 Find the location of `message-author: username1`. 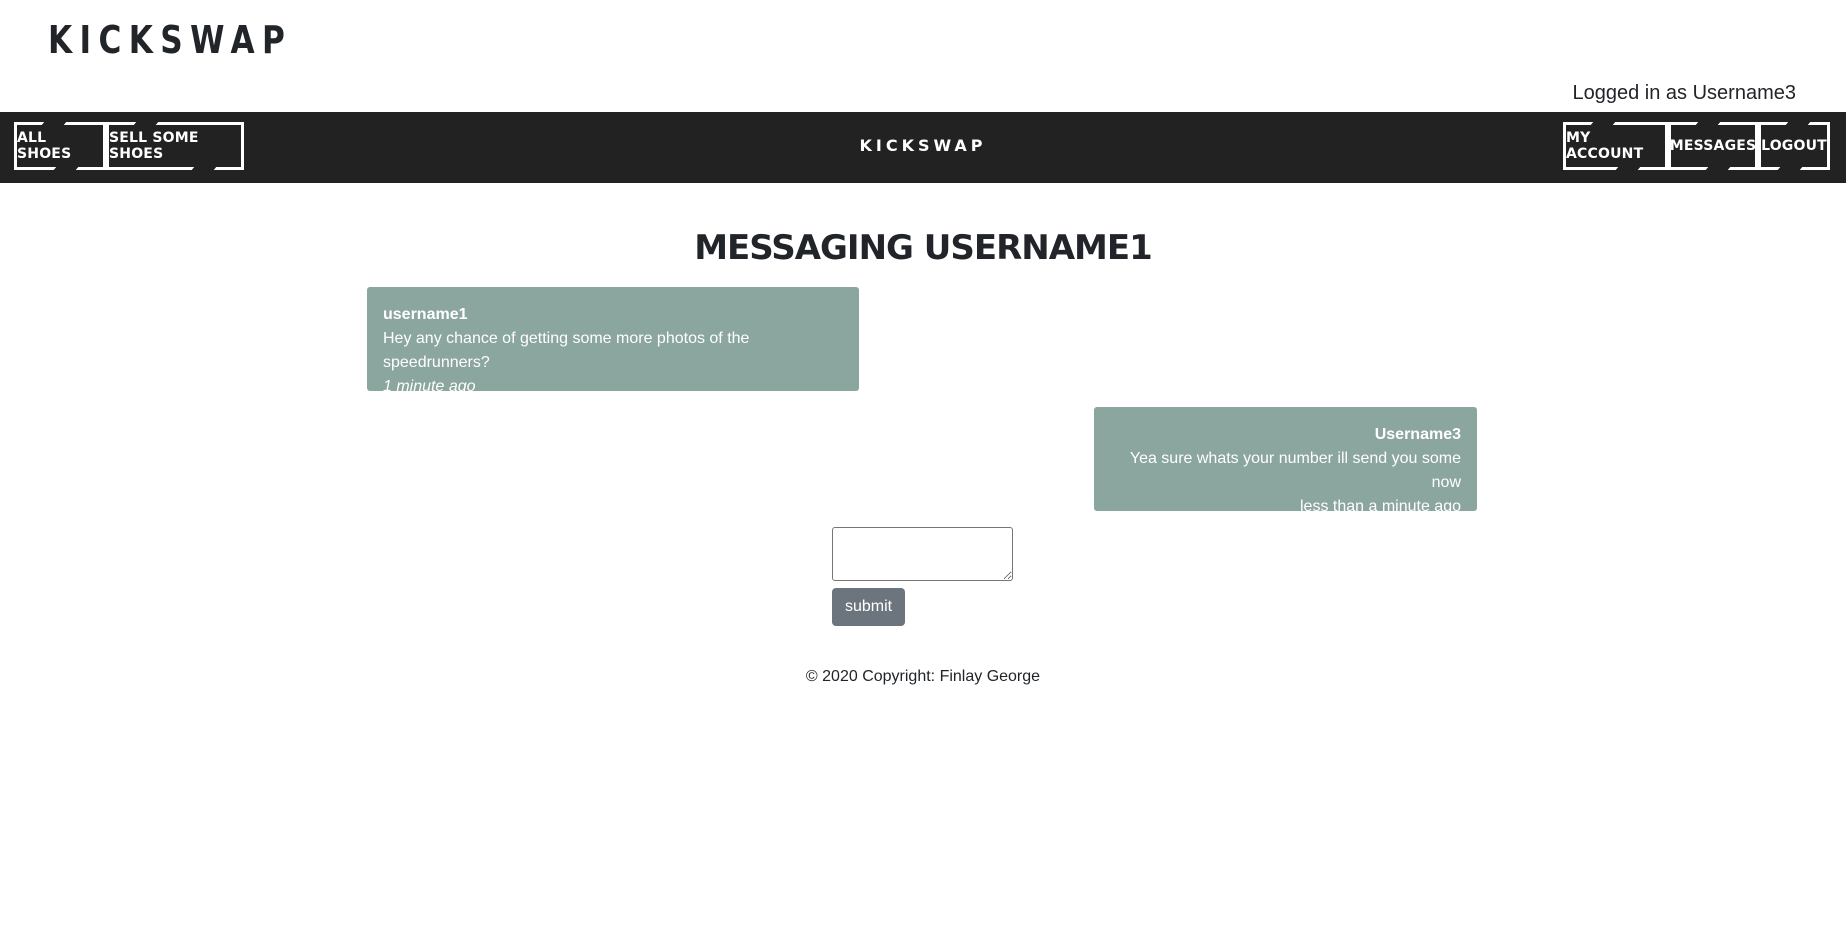

message-author: username1 is located at coordinates (425, 314).